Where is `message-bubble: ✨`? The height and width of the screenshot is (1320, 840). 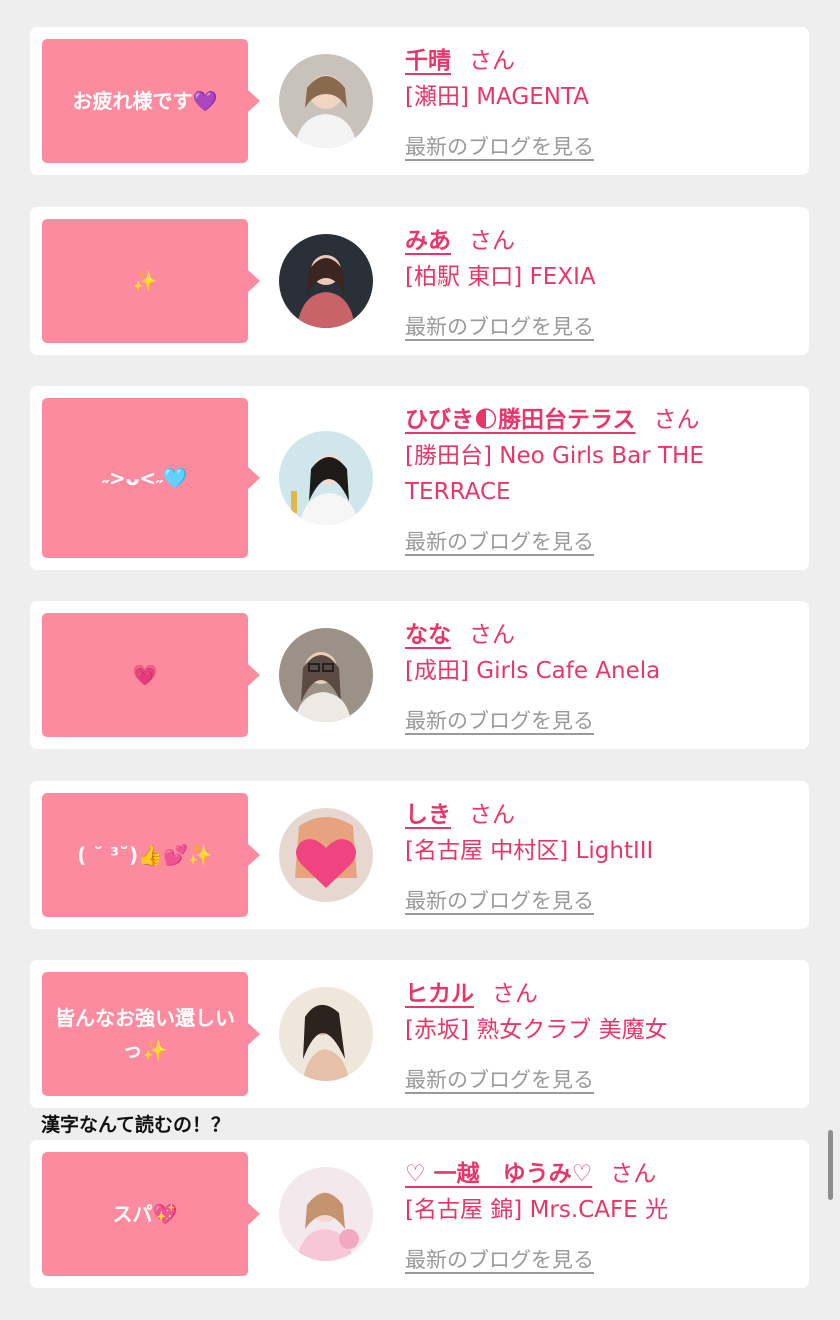 message-bubble: ✨ is located at coordinates (151, 281).